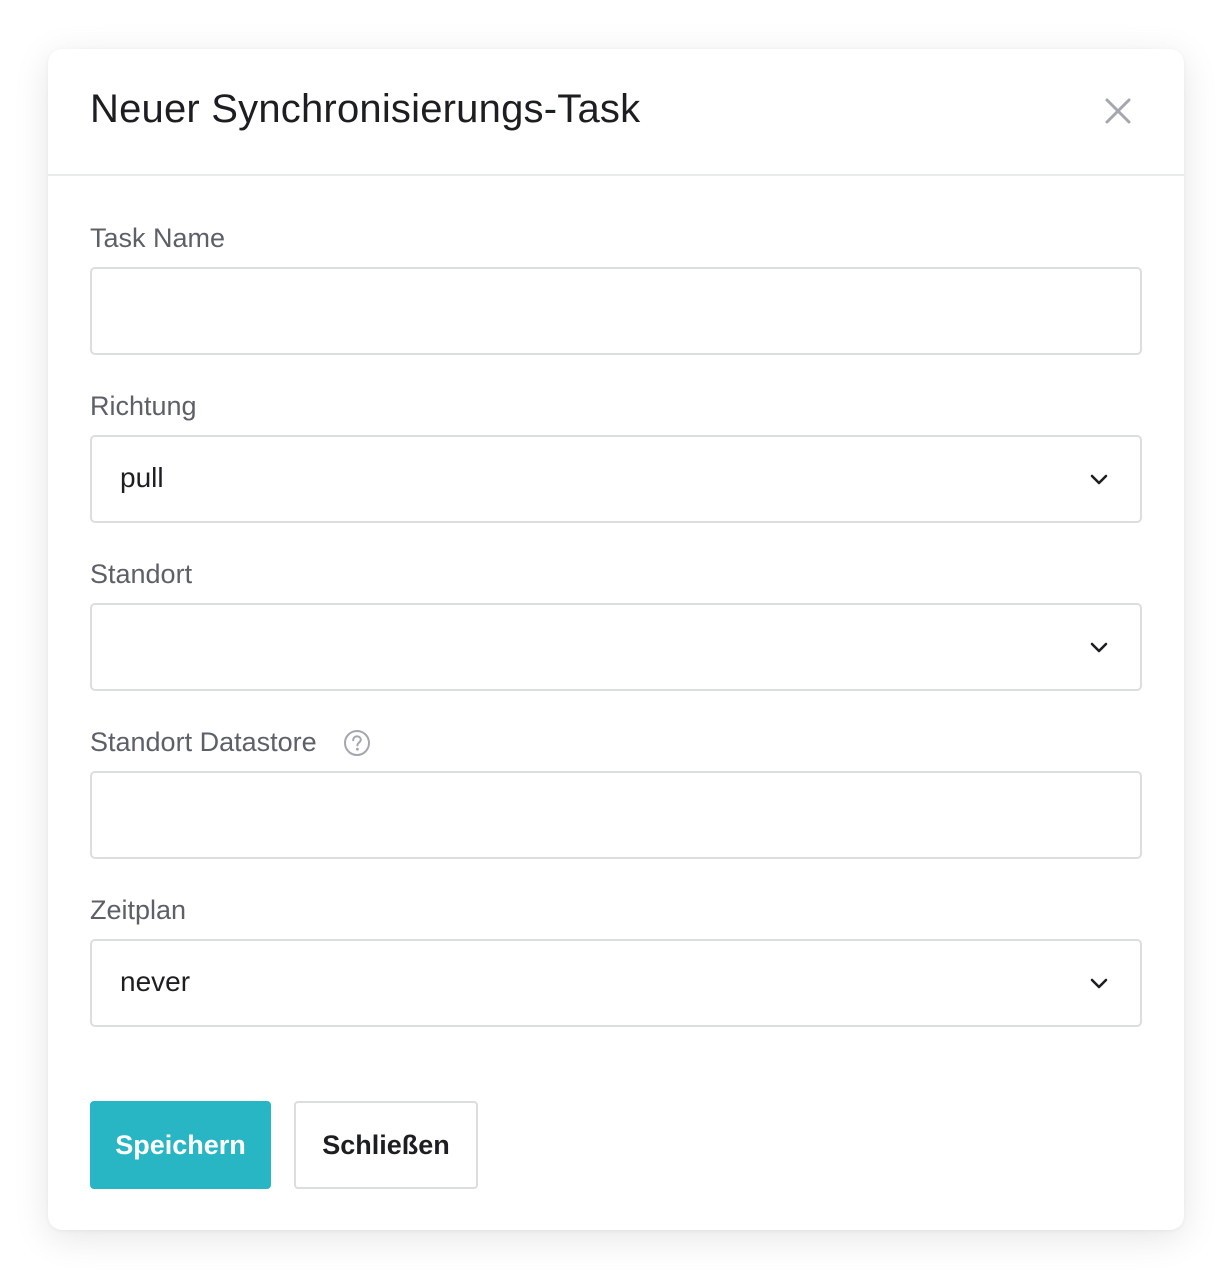 The height and width of the screenshot is (1278, 1232). I want to click on richtung-label: Richtung, so click(143, 406).